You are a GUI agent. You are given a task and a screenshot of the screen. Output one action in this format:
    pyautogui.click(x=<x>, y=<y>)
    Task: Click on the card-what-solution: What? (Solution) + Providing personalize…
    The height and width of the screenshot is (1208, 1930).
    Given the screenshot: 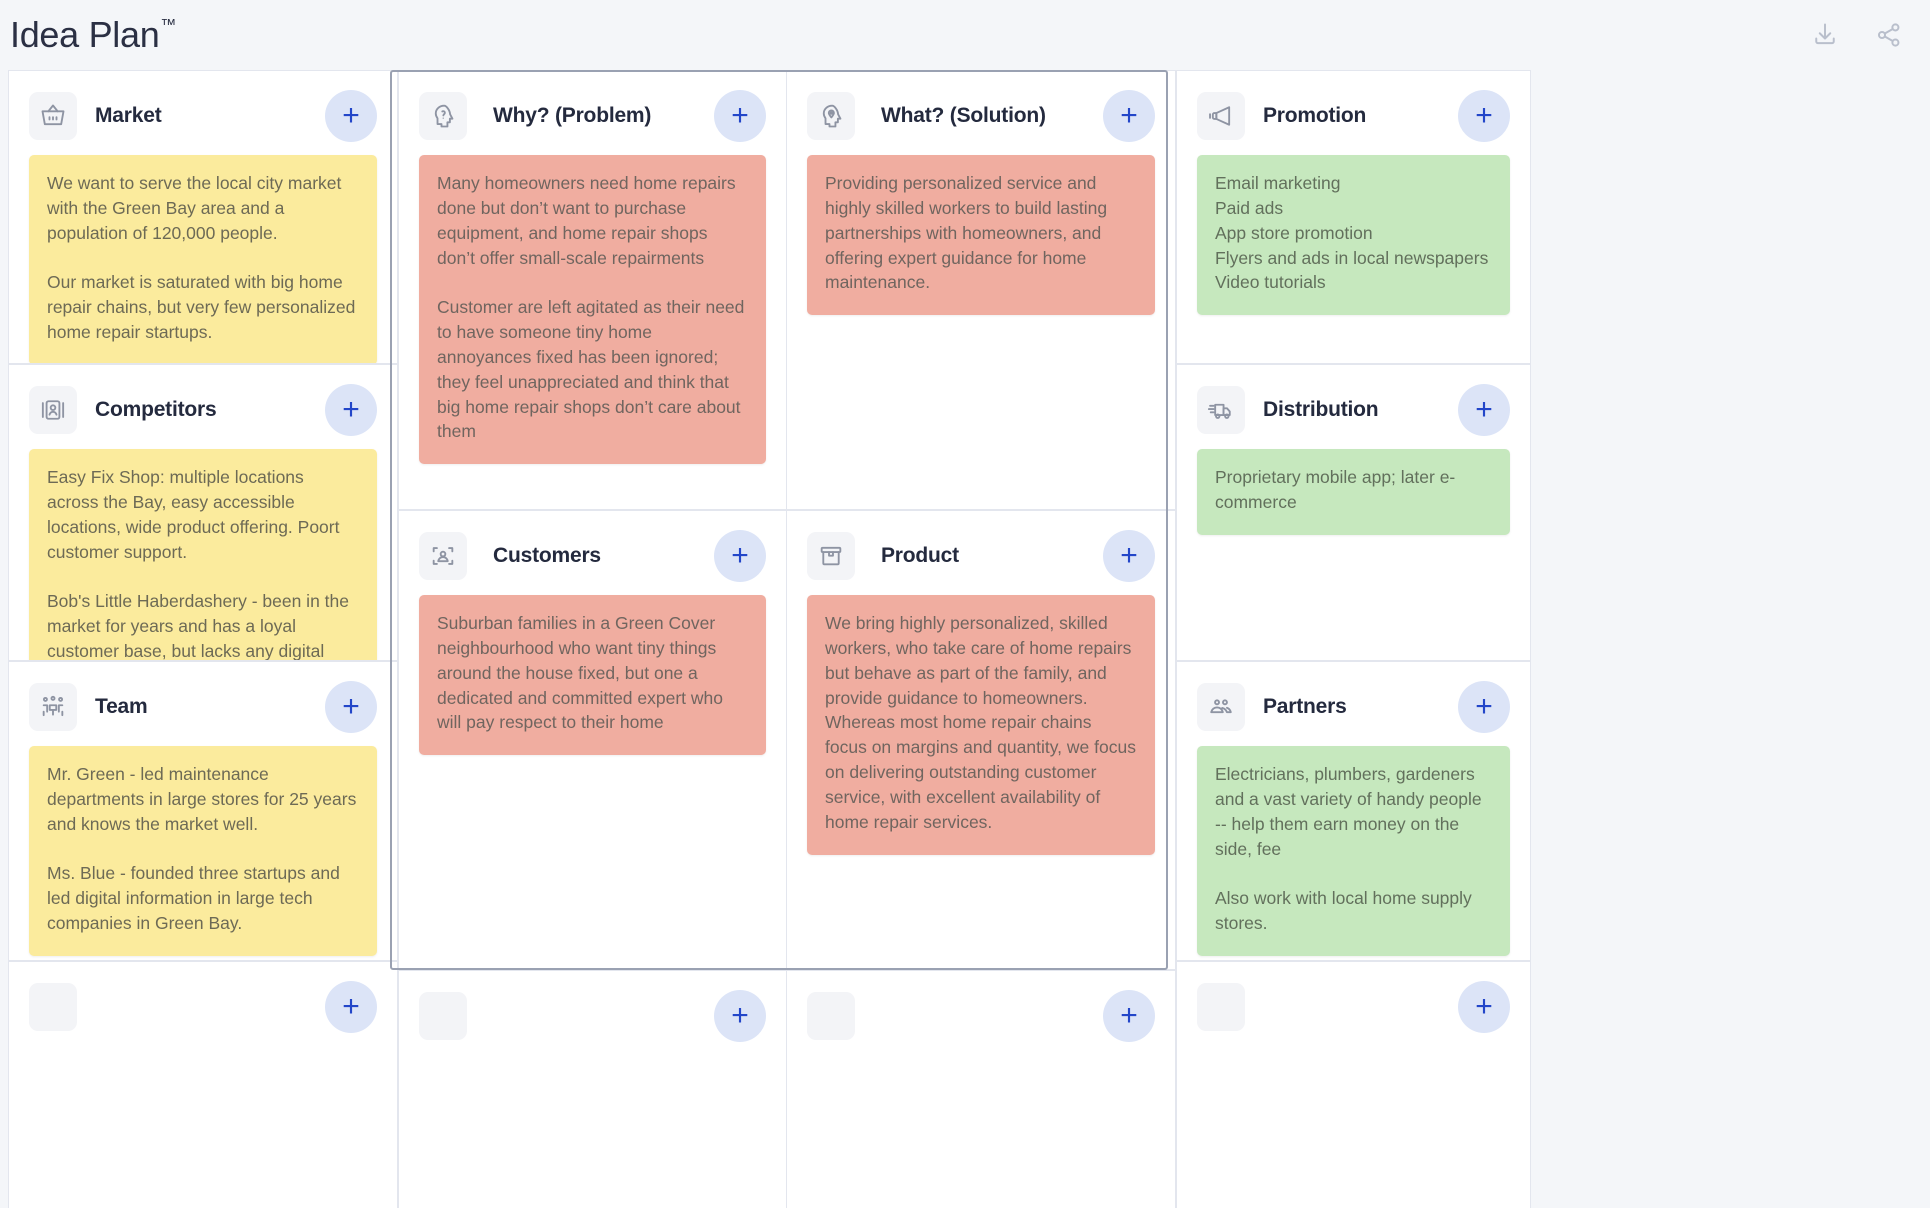 What is the action you would take?
    pyautogui.click(x=981, y=290)
    